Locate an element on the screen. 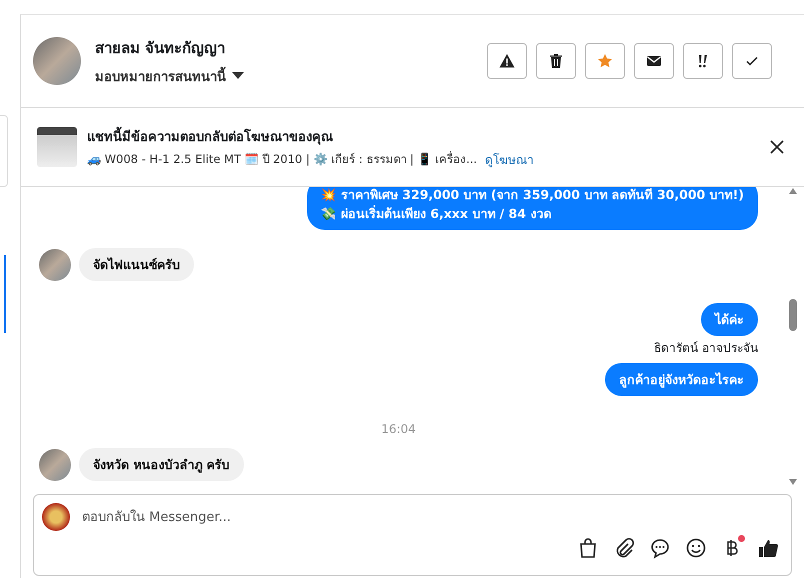  trash-button is located at coordinates (556, 61).